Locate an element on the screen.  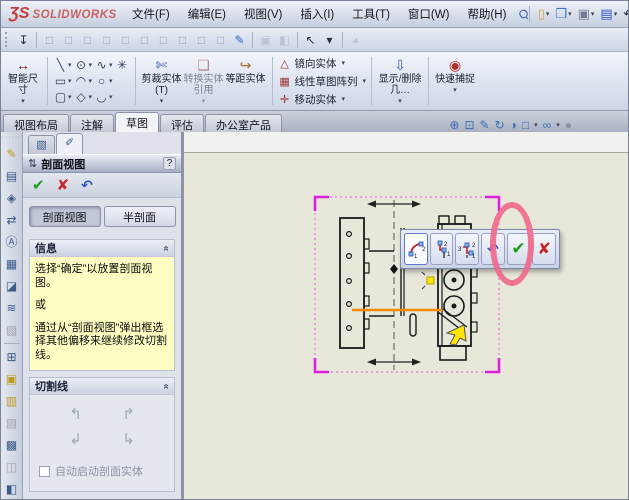
sketch-entity-button: ∿ ▾ is located at coordinates (104, 65).